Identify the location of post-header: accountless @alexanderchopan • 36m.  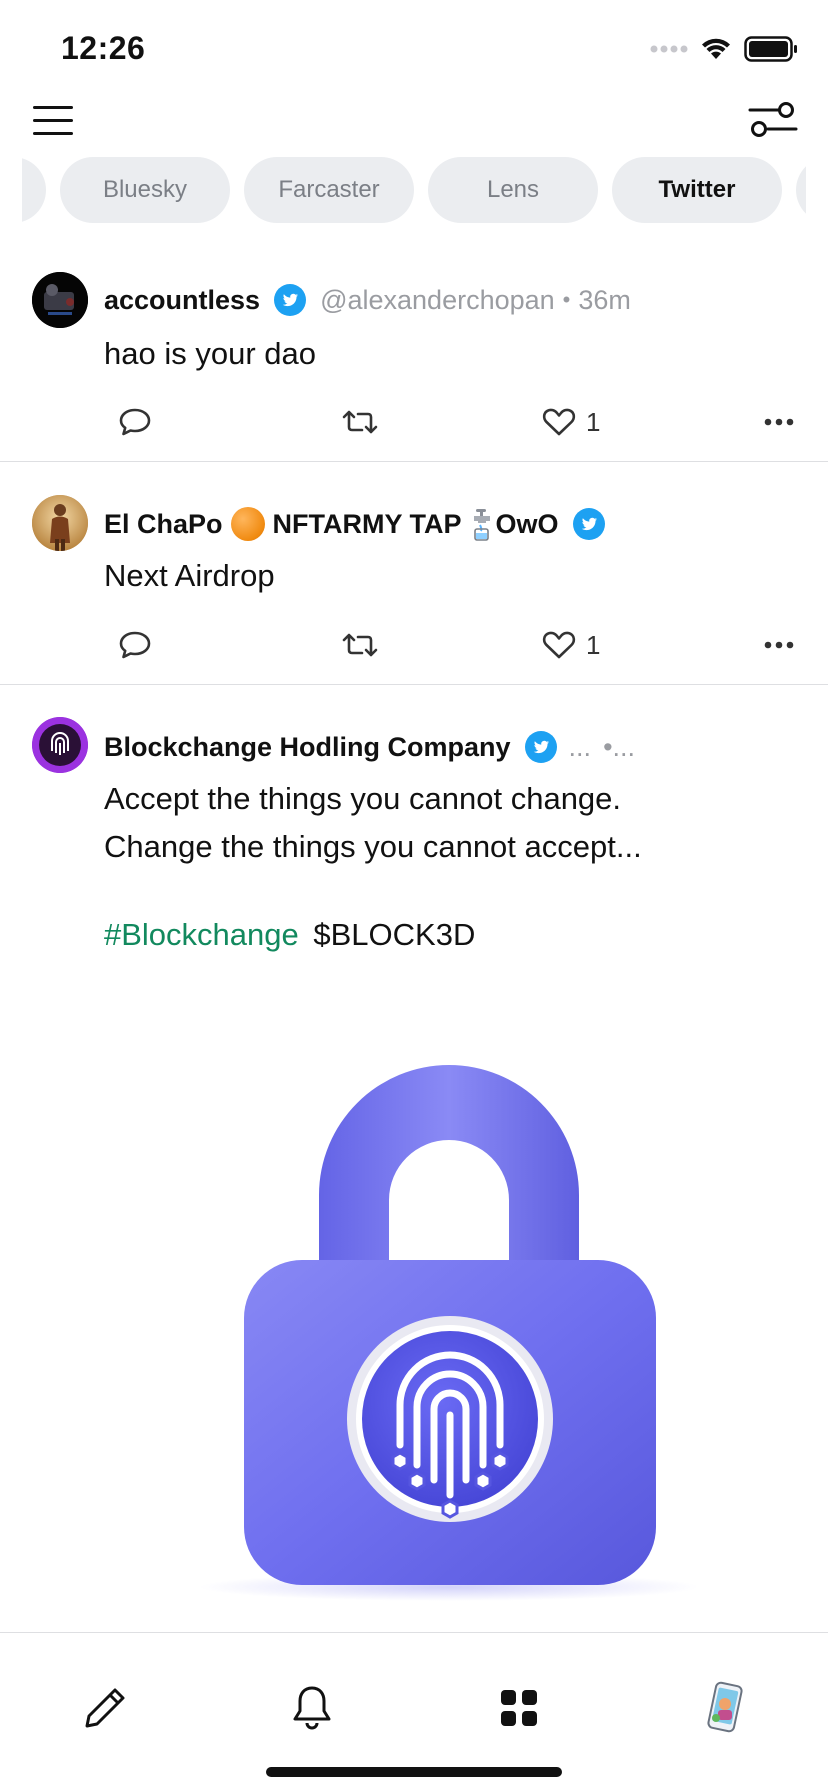
(456, 300).